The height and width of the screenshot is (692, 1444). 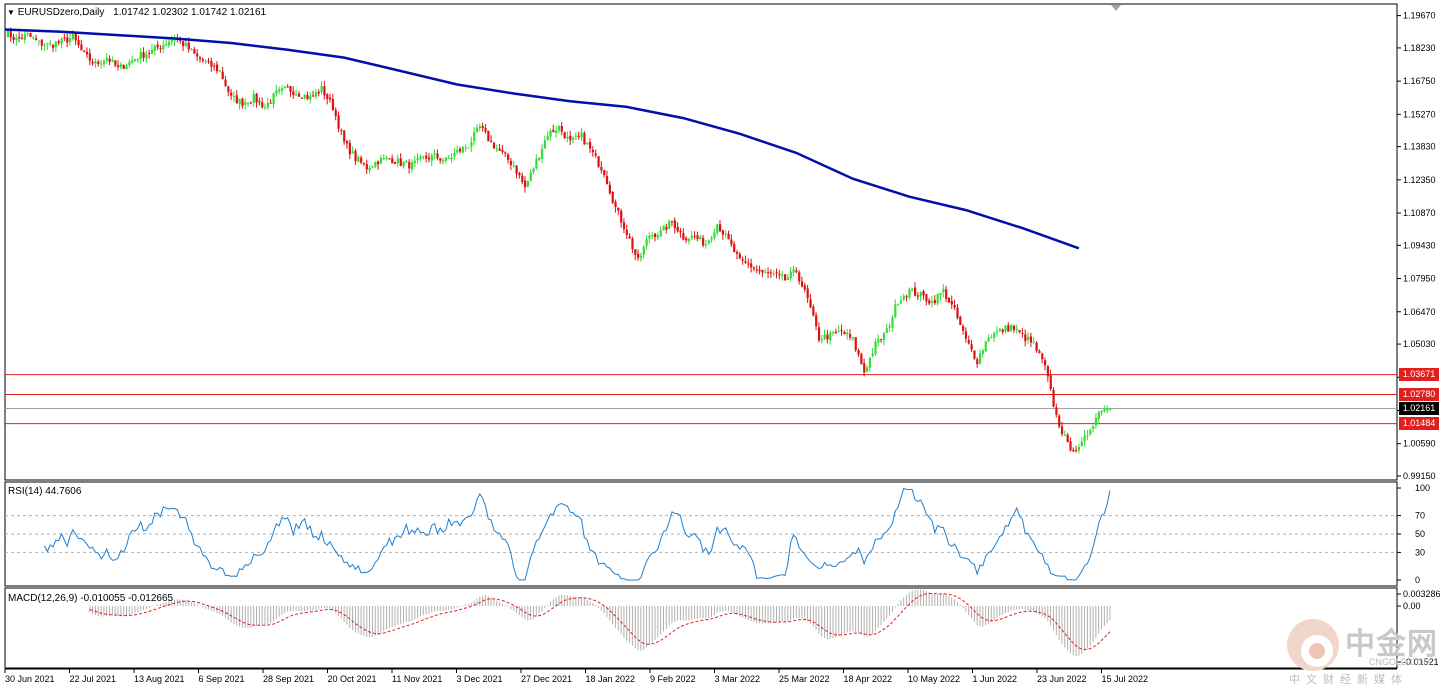 What do you see at coordinates (11, 12) in the screenshot?
I see `collapse-arrow-icon: ▼` at bounding box center [11, 12].